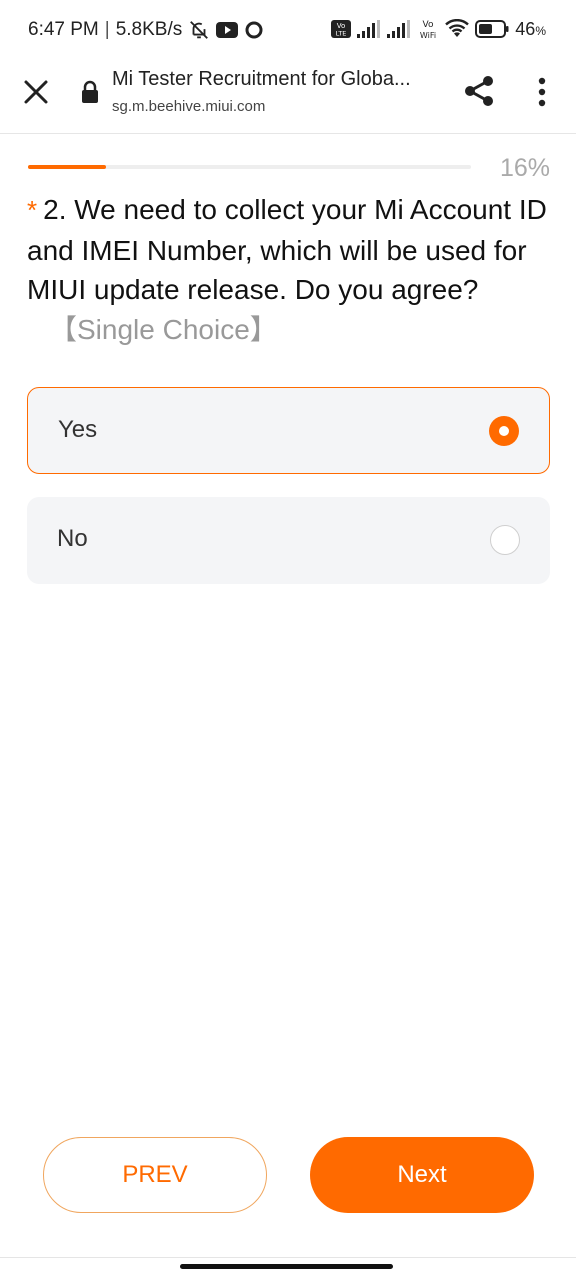 The height and width of the screenshot is (1280, 576). What do you see at coordinates (530, 28) in the screenshot?
I see `battery-percent: 46%` at bounding box center [530, 28].